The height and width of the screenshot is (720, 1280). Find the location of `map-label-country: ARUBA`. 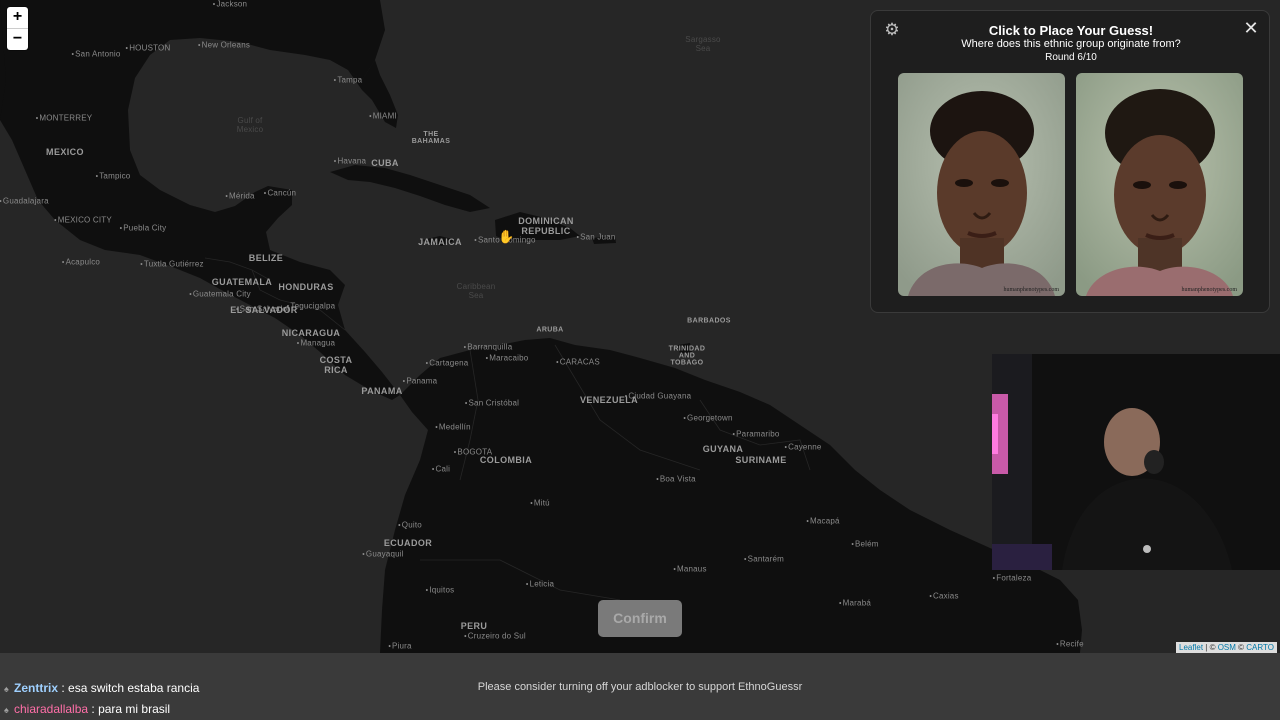

map-label-country: ARUBA is located at coordinates (550, 330).